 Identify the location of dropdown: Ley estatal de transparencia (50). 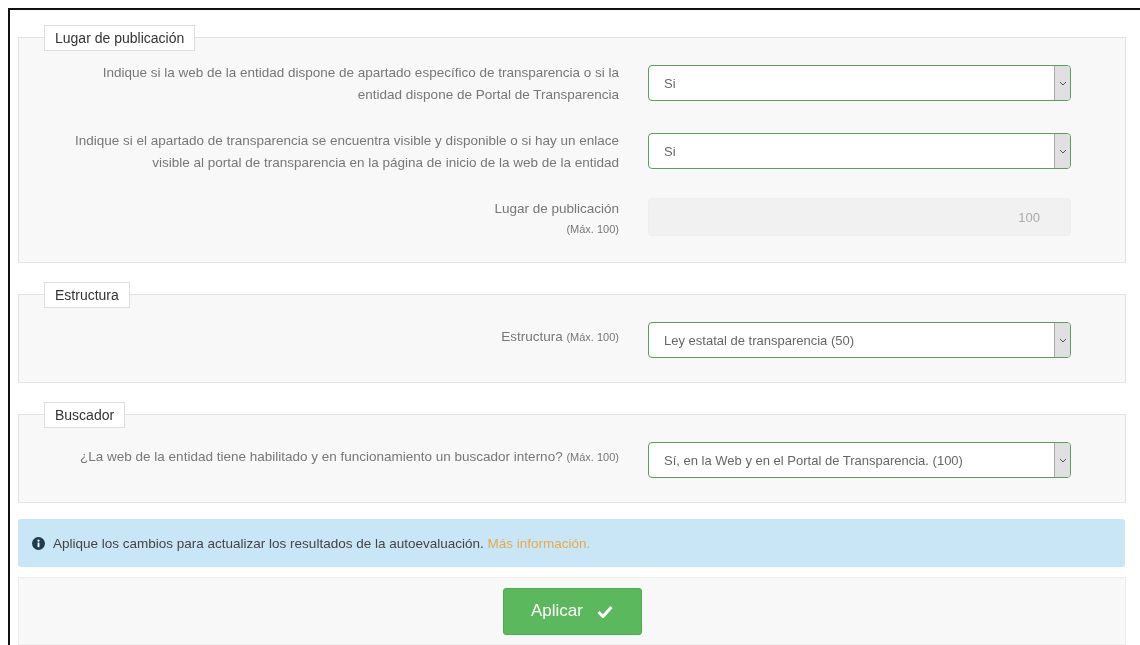
(859, 340).